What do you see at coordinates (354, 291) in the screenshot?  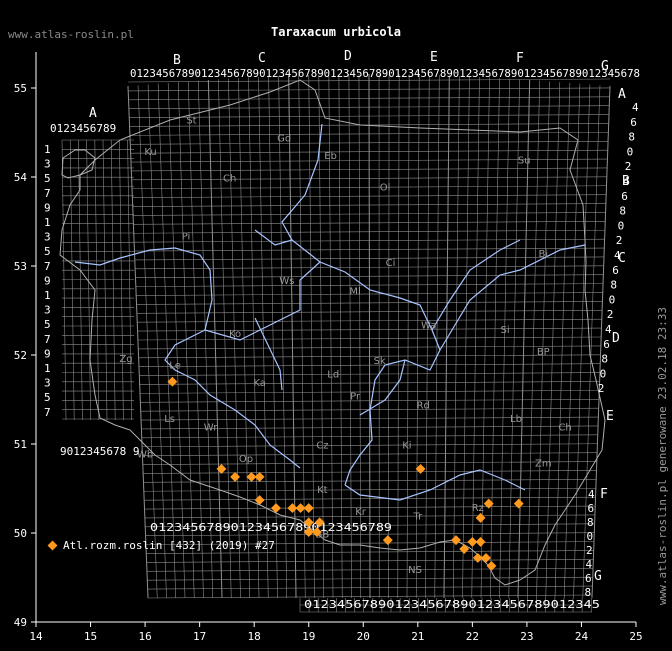 I see `region-label: Ml` at bounding box center [354, 291].